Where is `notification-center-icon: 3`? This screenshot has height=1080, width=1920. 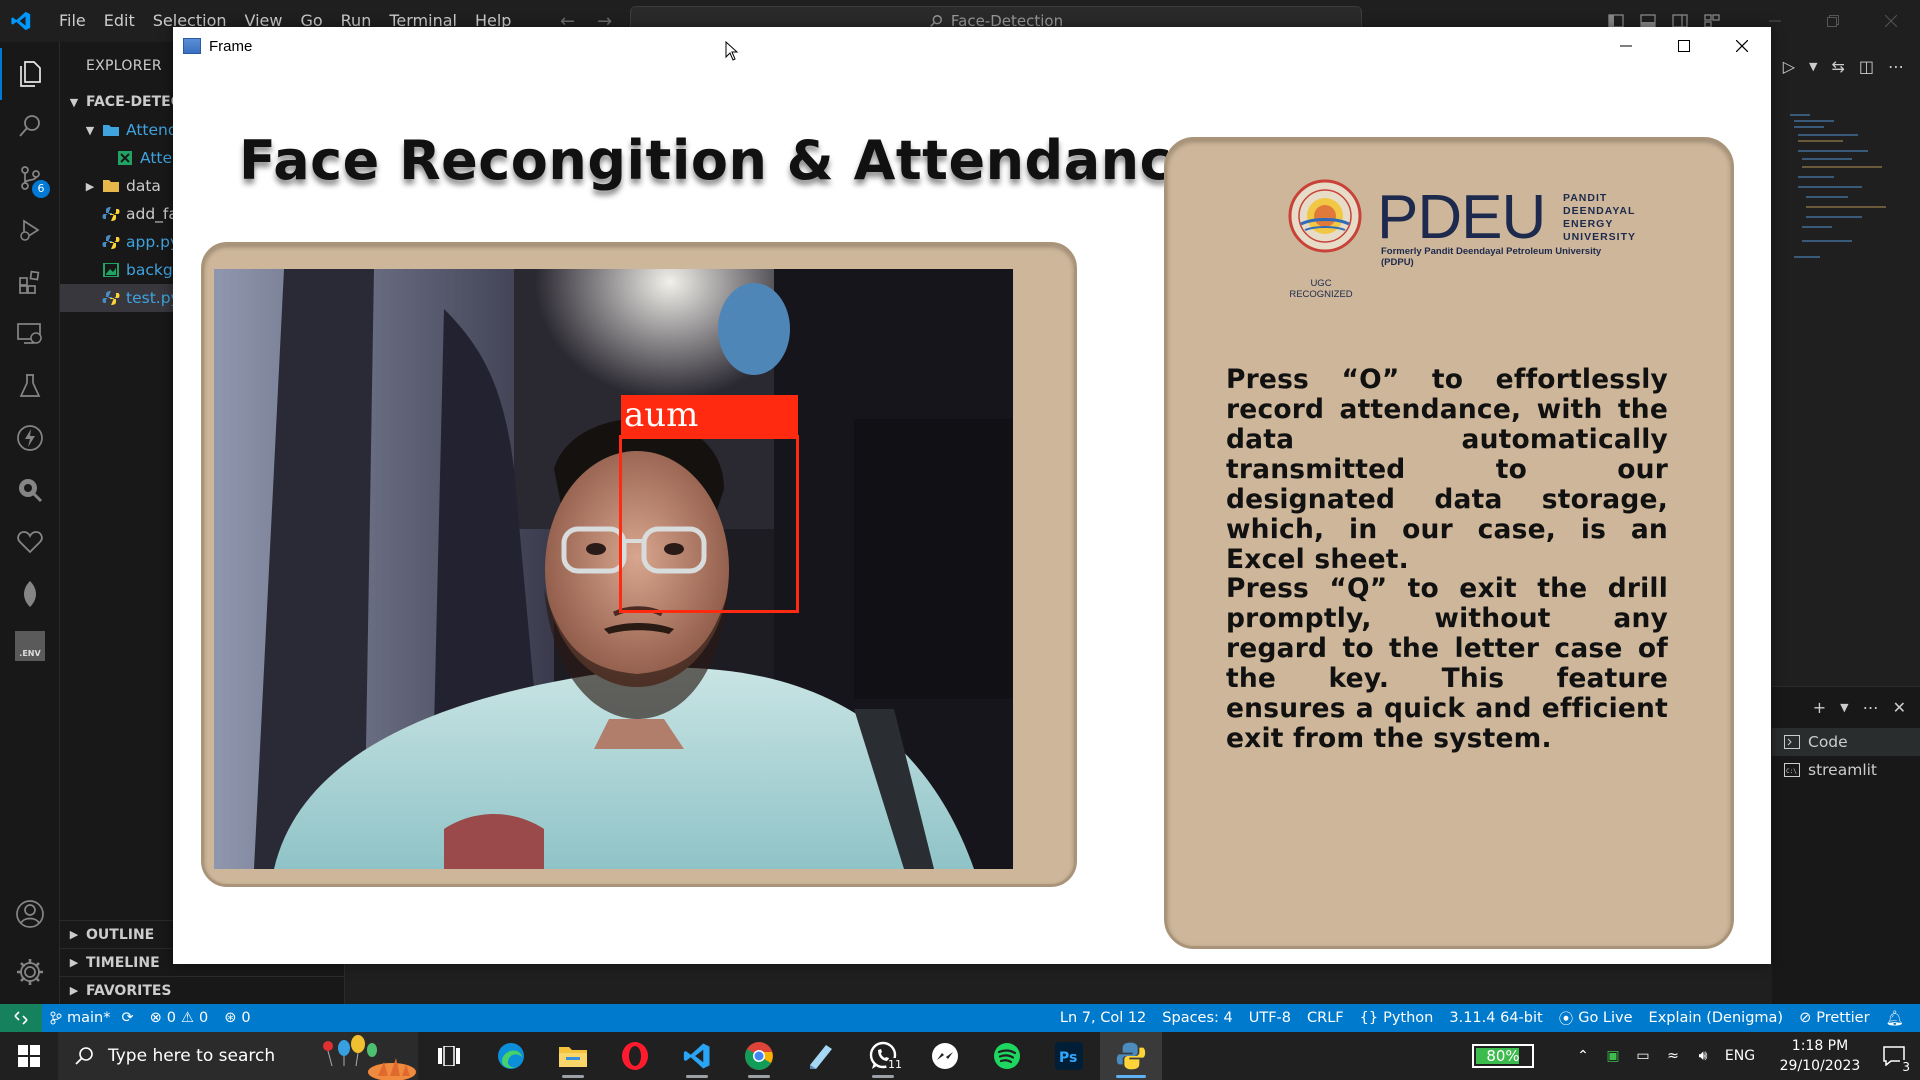
notification-center-icon: 3 is located at coordinates (1894, 1056).